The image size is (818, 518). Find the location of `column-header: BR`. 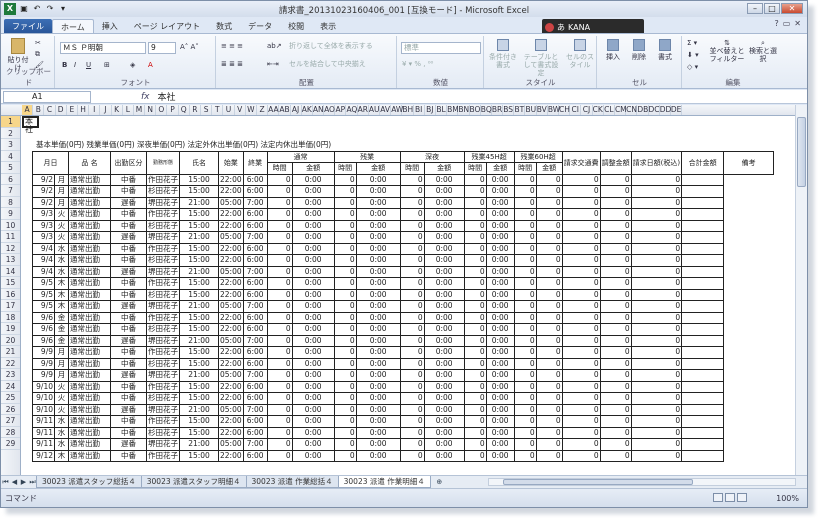

column-header: BR is located at coordinates (498, 110).